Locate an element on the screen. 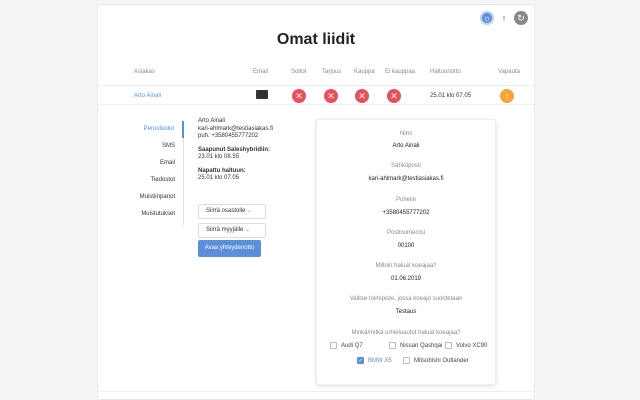 The image size is (640, 400). table-row: Arto Ainali ✕ ✕ ✕ ✕ 25.01 klo 07.05 ↑ is located at coordinates (316, 95).